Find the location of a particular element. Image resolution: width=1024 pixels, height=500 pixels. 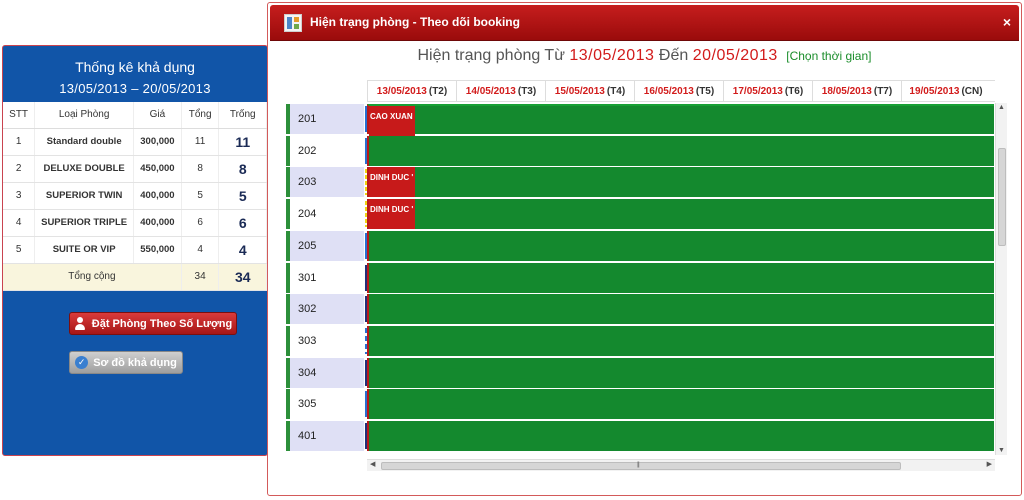

date-header-cell: 15/05/2013 (T4) is located at coordinates (589, 91).